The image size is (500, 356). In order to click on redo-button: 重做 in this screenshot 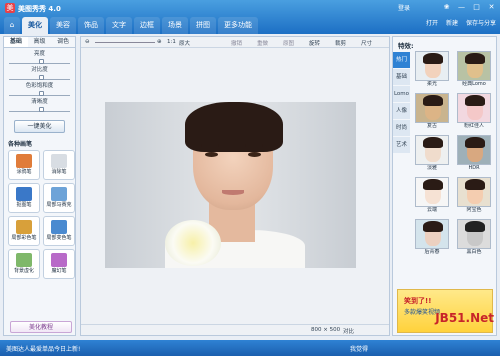, I will do `click(262, 43)`.